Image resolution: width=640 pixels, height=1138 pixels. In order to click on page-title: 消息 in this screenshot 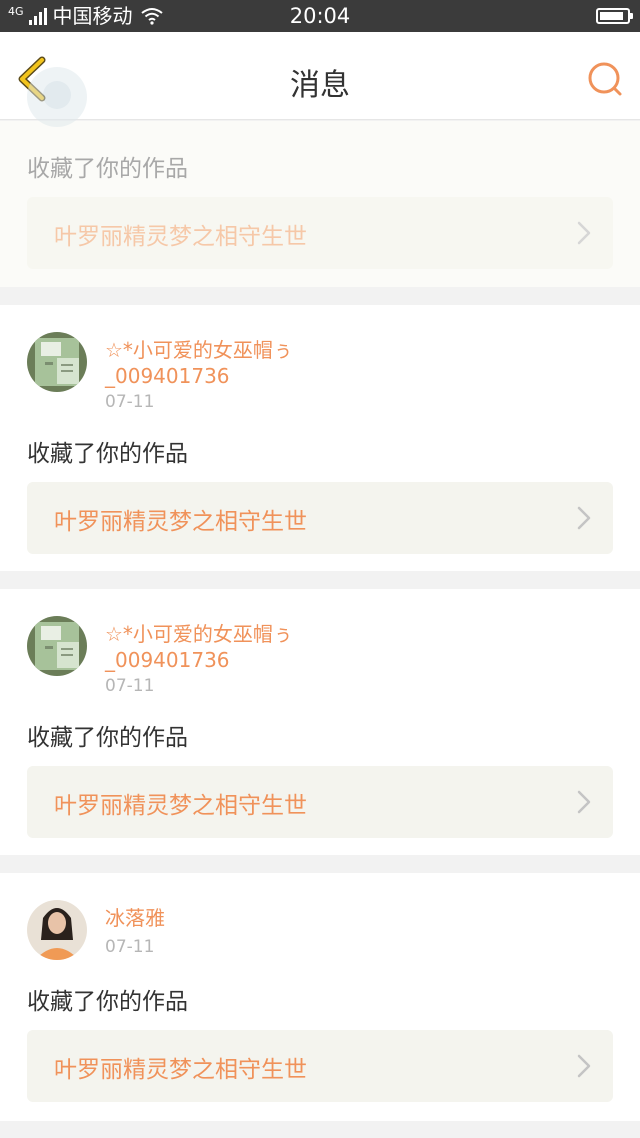, I will do `click(320, 85)`.